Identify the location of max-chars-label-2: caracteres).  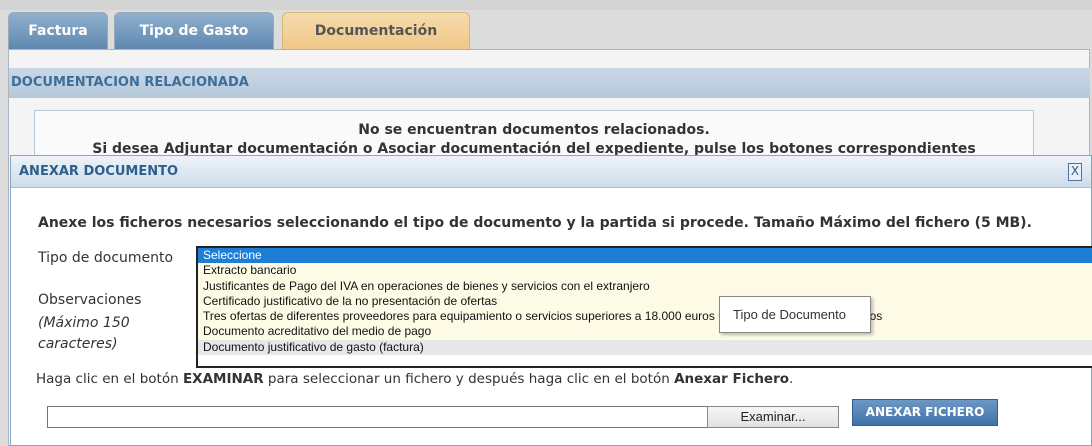
(78, 344).